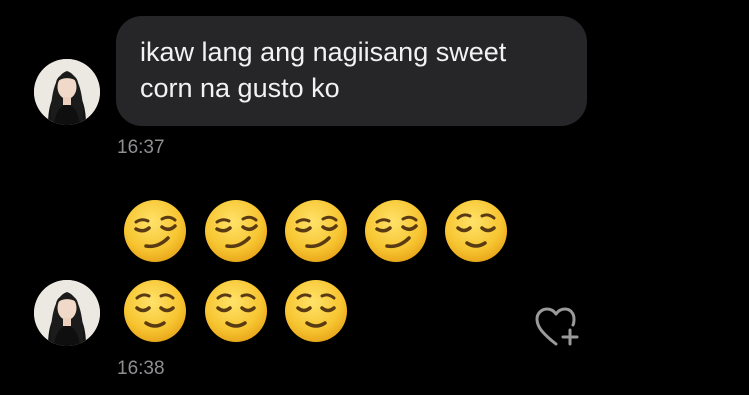 This screenshot has width=749, height=395. I want to click on heart-plus-icon, so click(558, 325).